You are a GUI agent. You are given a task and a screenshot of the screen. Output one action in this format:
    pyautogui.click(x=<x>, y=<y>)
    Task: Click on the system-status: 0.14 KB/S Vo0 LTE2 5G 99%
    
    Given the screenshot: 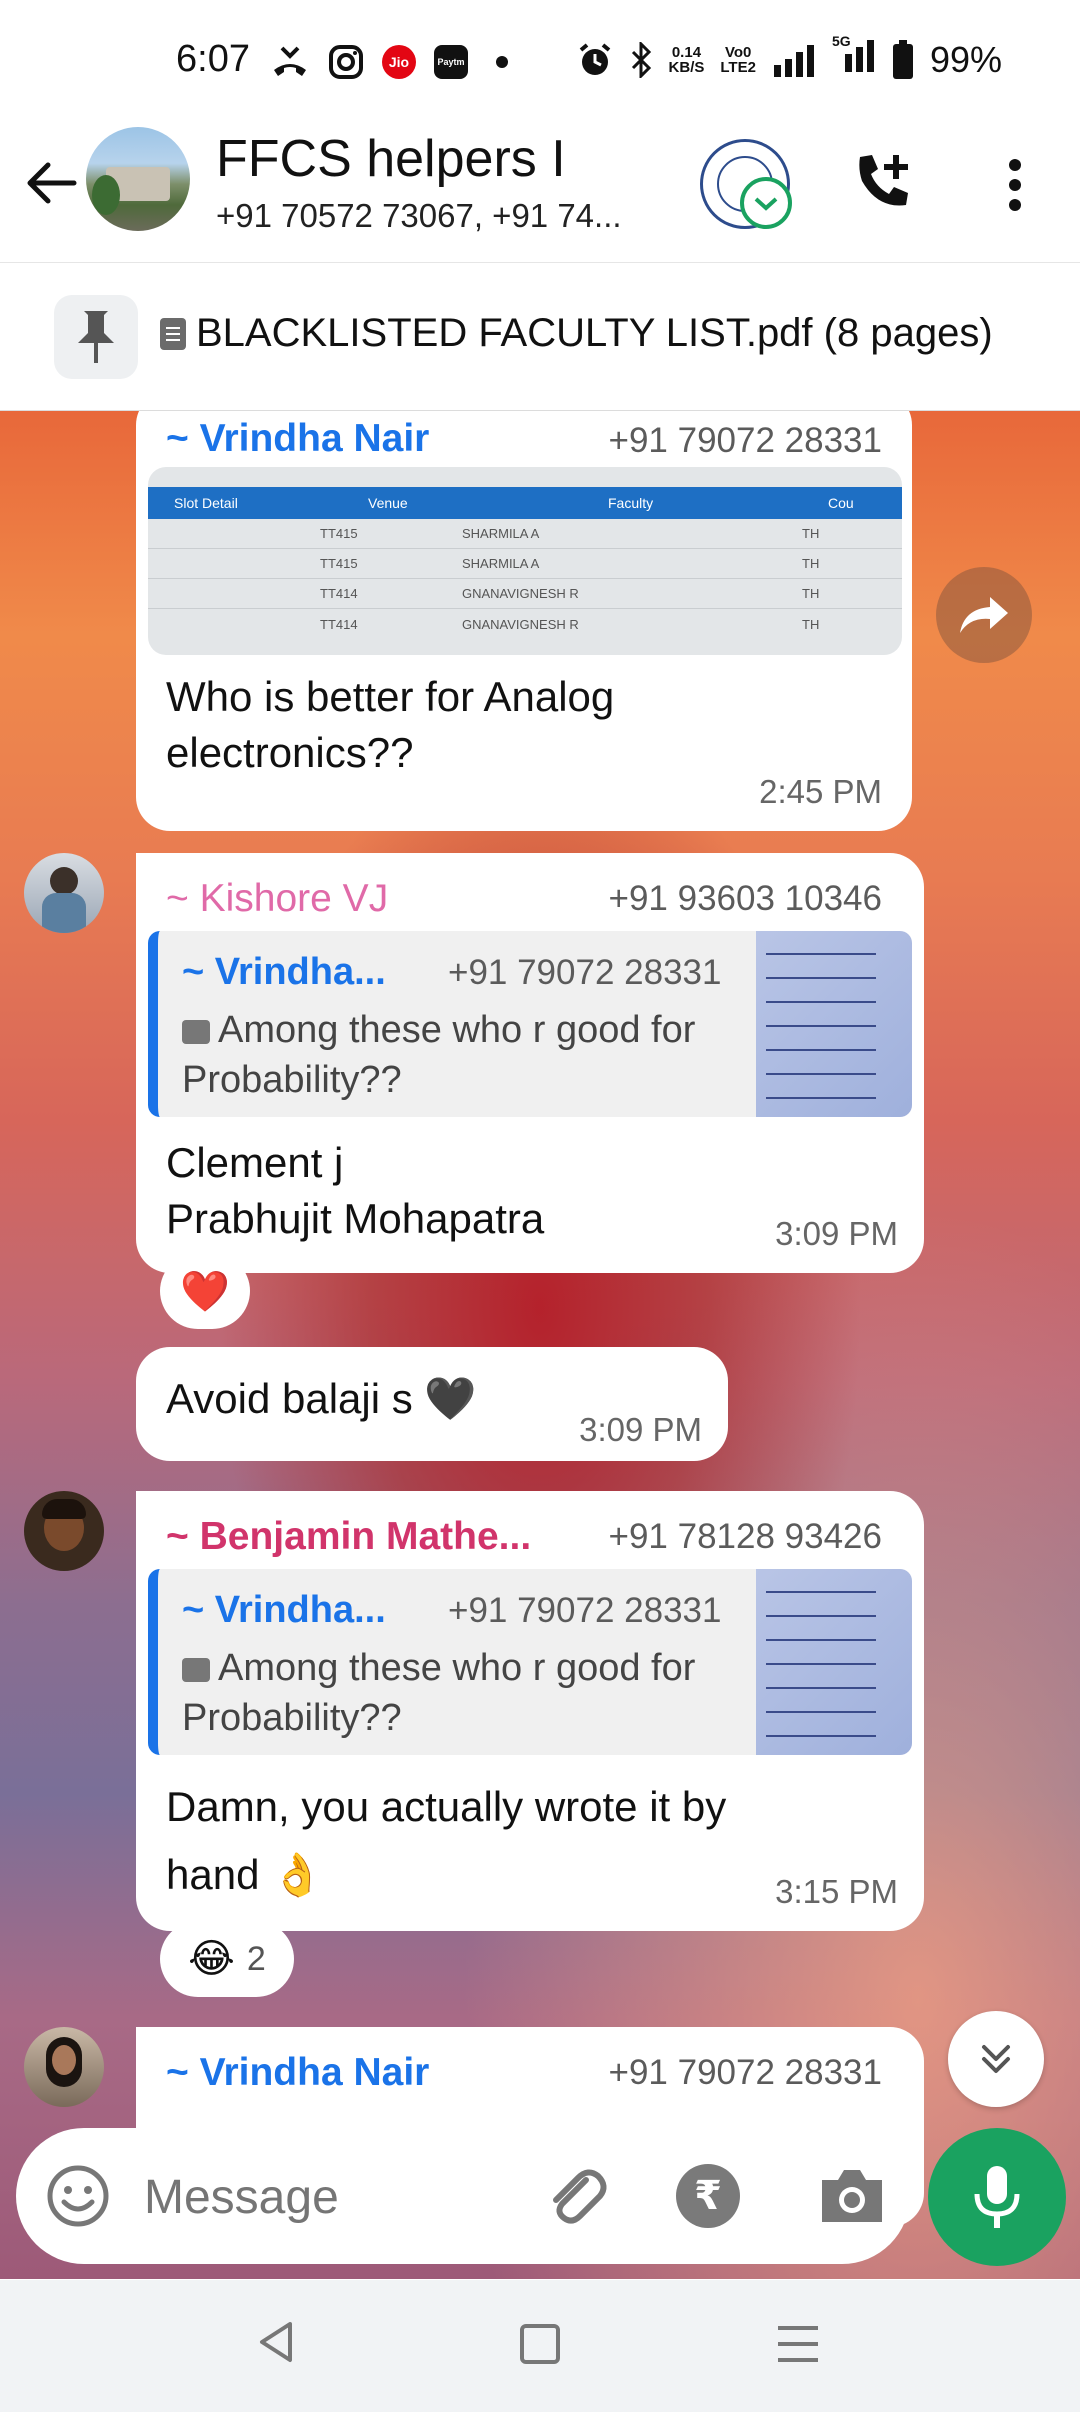 What is the action you would take?
    pyautogui.click(x=789, y=57)
    